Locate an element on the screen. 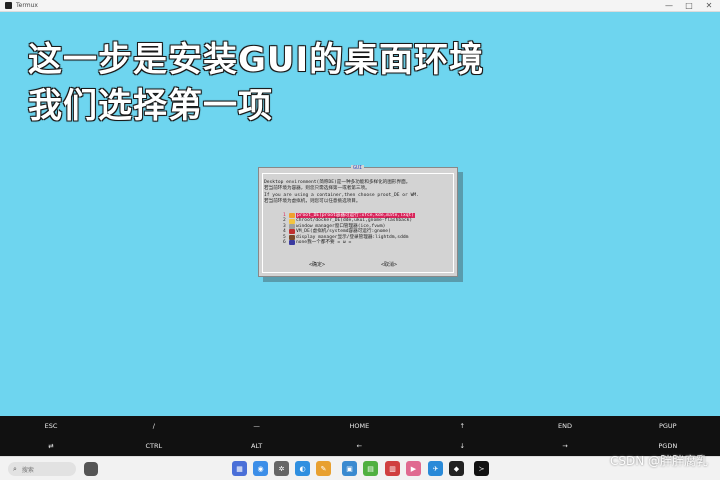  calendar-icon: ▥ is located at coordinates (392, 468).